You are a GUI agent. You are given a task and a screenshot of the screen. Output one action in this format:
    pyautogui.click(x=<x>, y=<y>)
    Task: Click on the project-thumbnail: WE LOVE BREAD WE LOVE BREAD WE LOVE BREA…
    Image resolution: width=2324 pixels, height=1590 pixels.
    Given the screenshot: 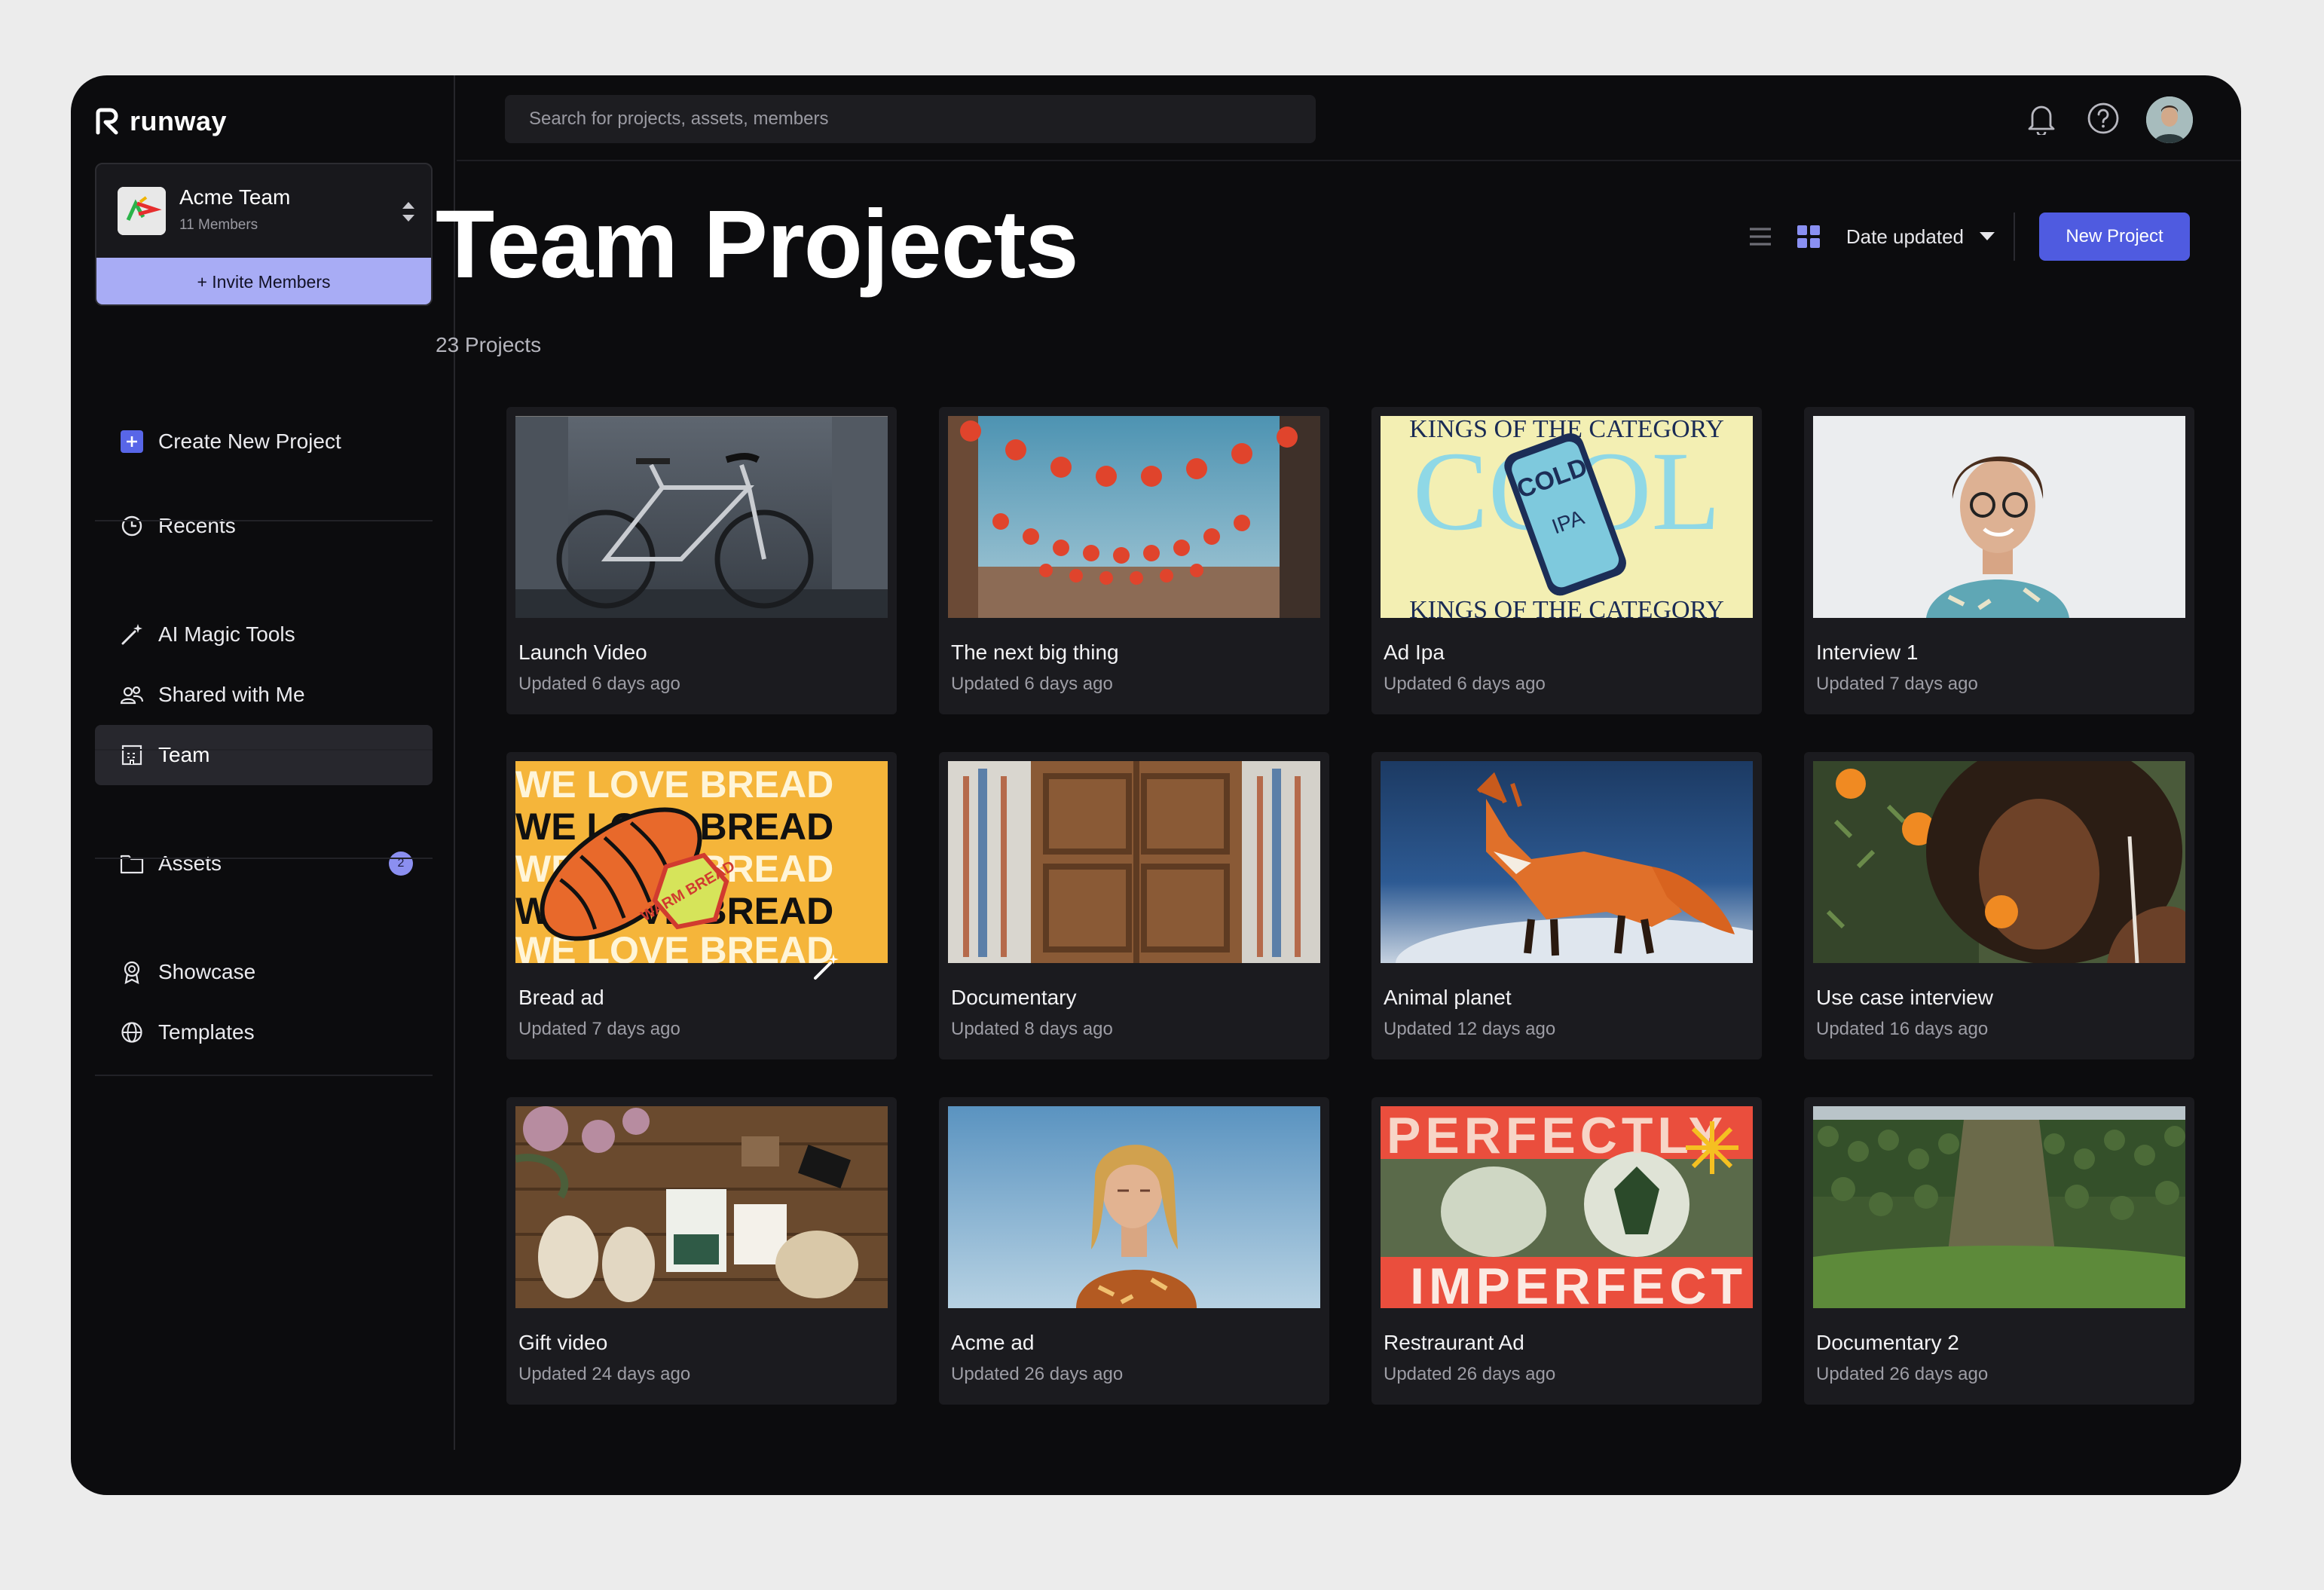 What is the action you would take?
    pyautogui.click(x=701, y=862)
    